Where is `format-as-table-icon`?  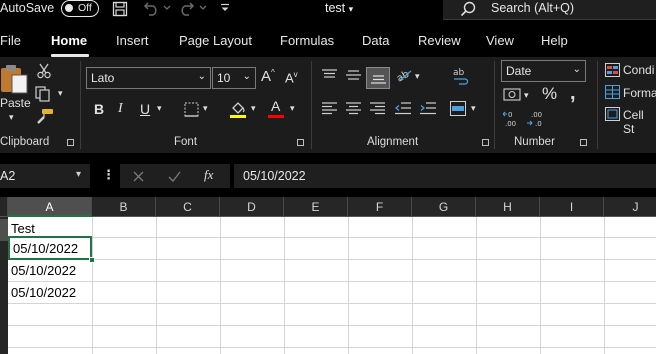
format-as-table-icon is located at coordinates (612, 92).